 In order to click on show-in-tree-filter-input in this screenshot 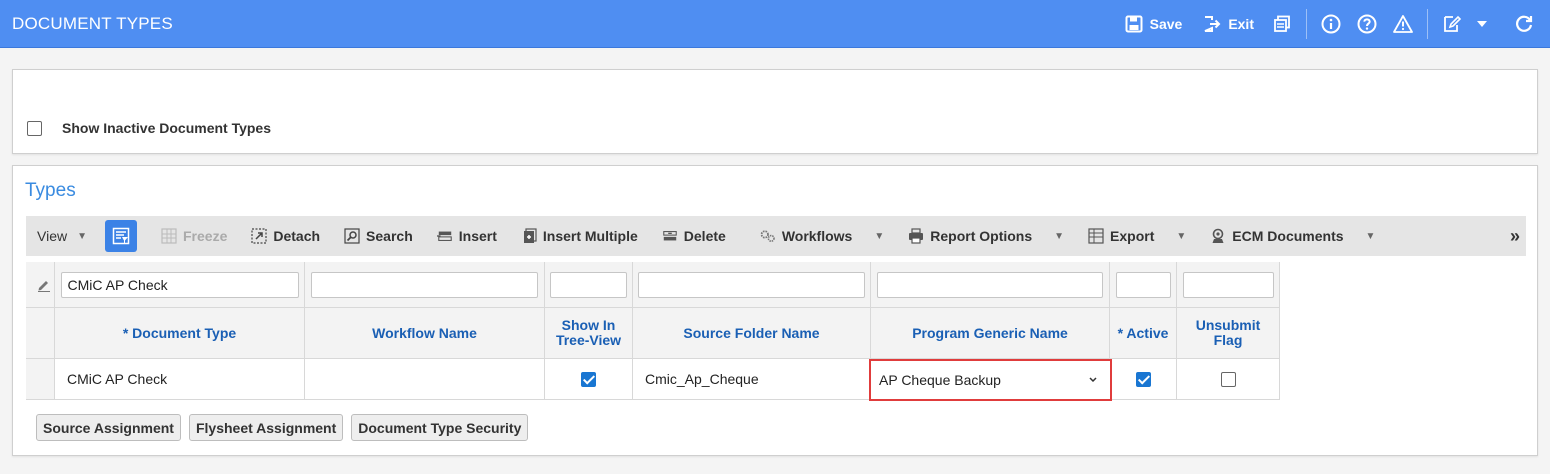, I will do `click(588, 284)`.